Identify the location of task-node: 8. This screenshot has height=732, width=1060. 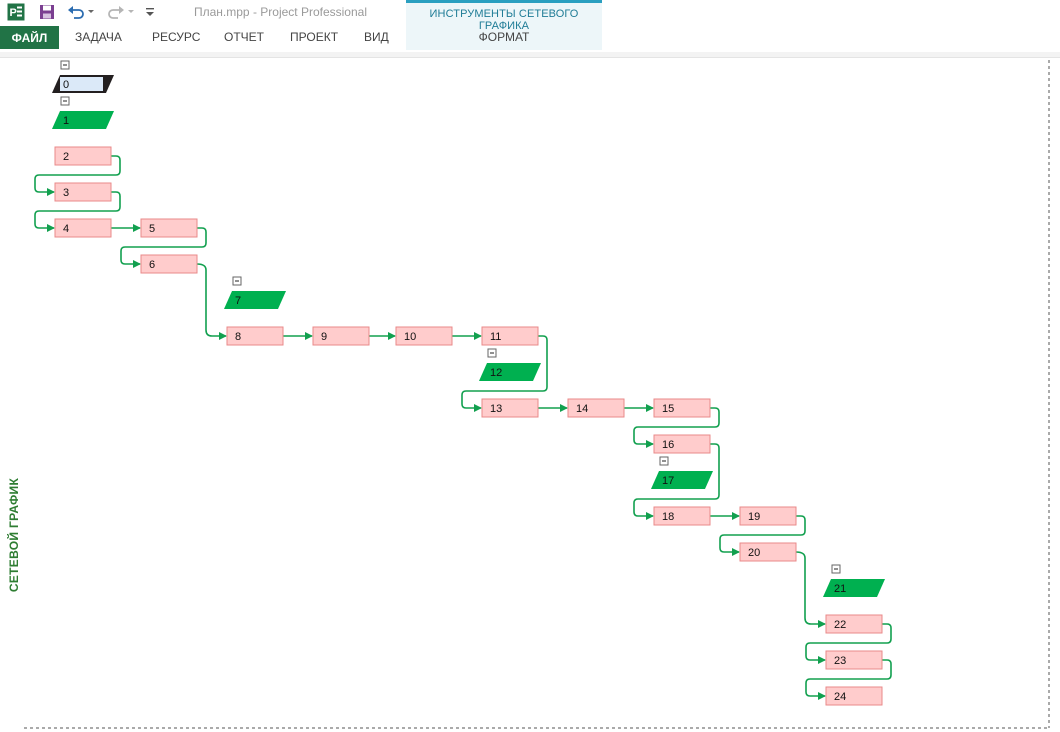
(255, 336).